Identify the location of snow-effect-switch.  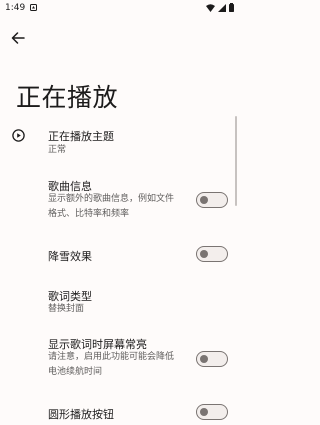
(212, 254).